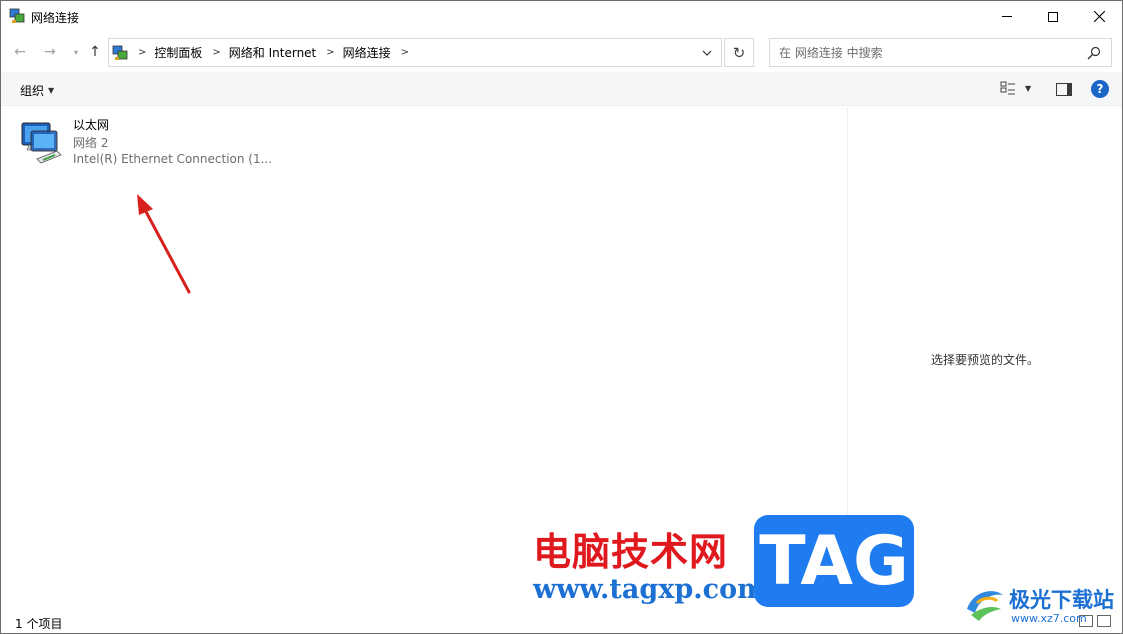  I want to click on organize-label: 组织, so click(32, 91).